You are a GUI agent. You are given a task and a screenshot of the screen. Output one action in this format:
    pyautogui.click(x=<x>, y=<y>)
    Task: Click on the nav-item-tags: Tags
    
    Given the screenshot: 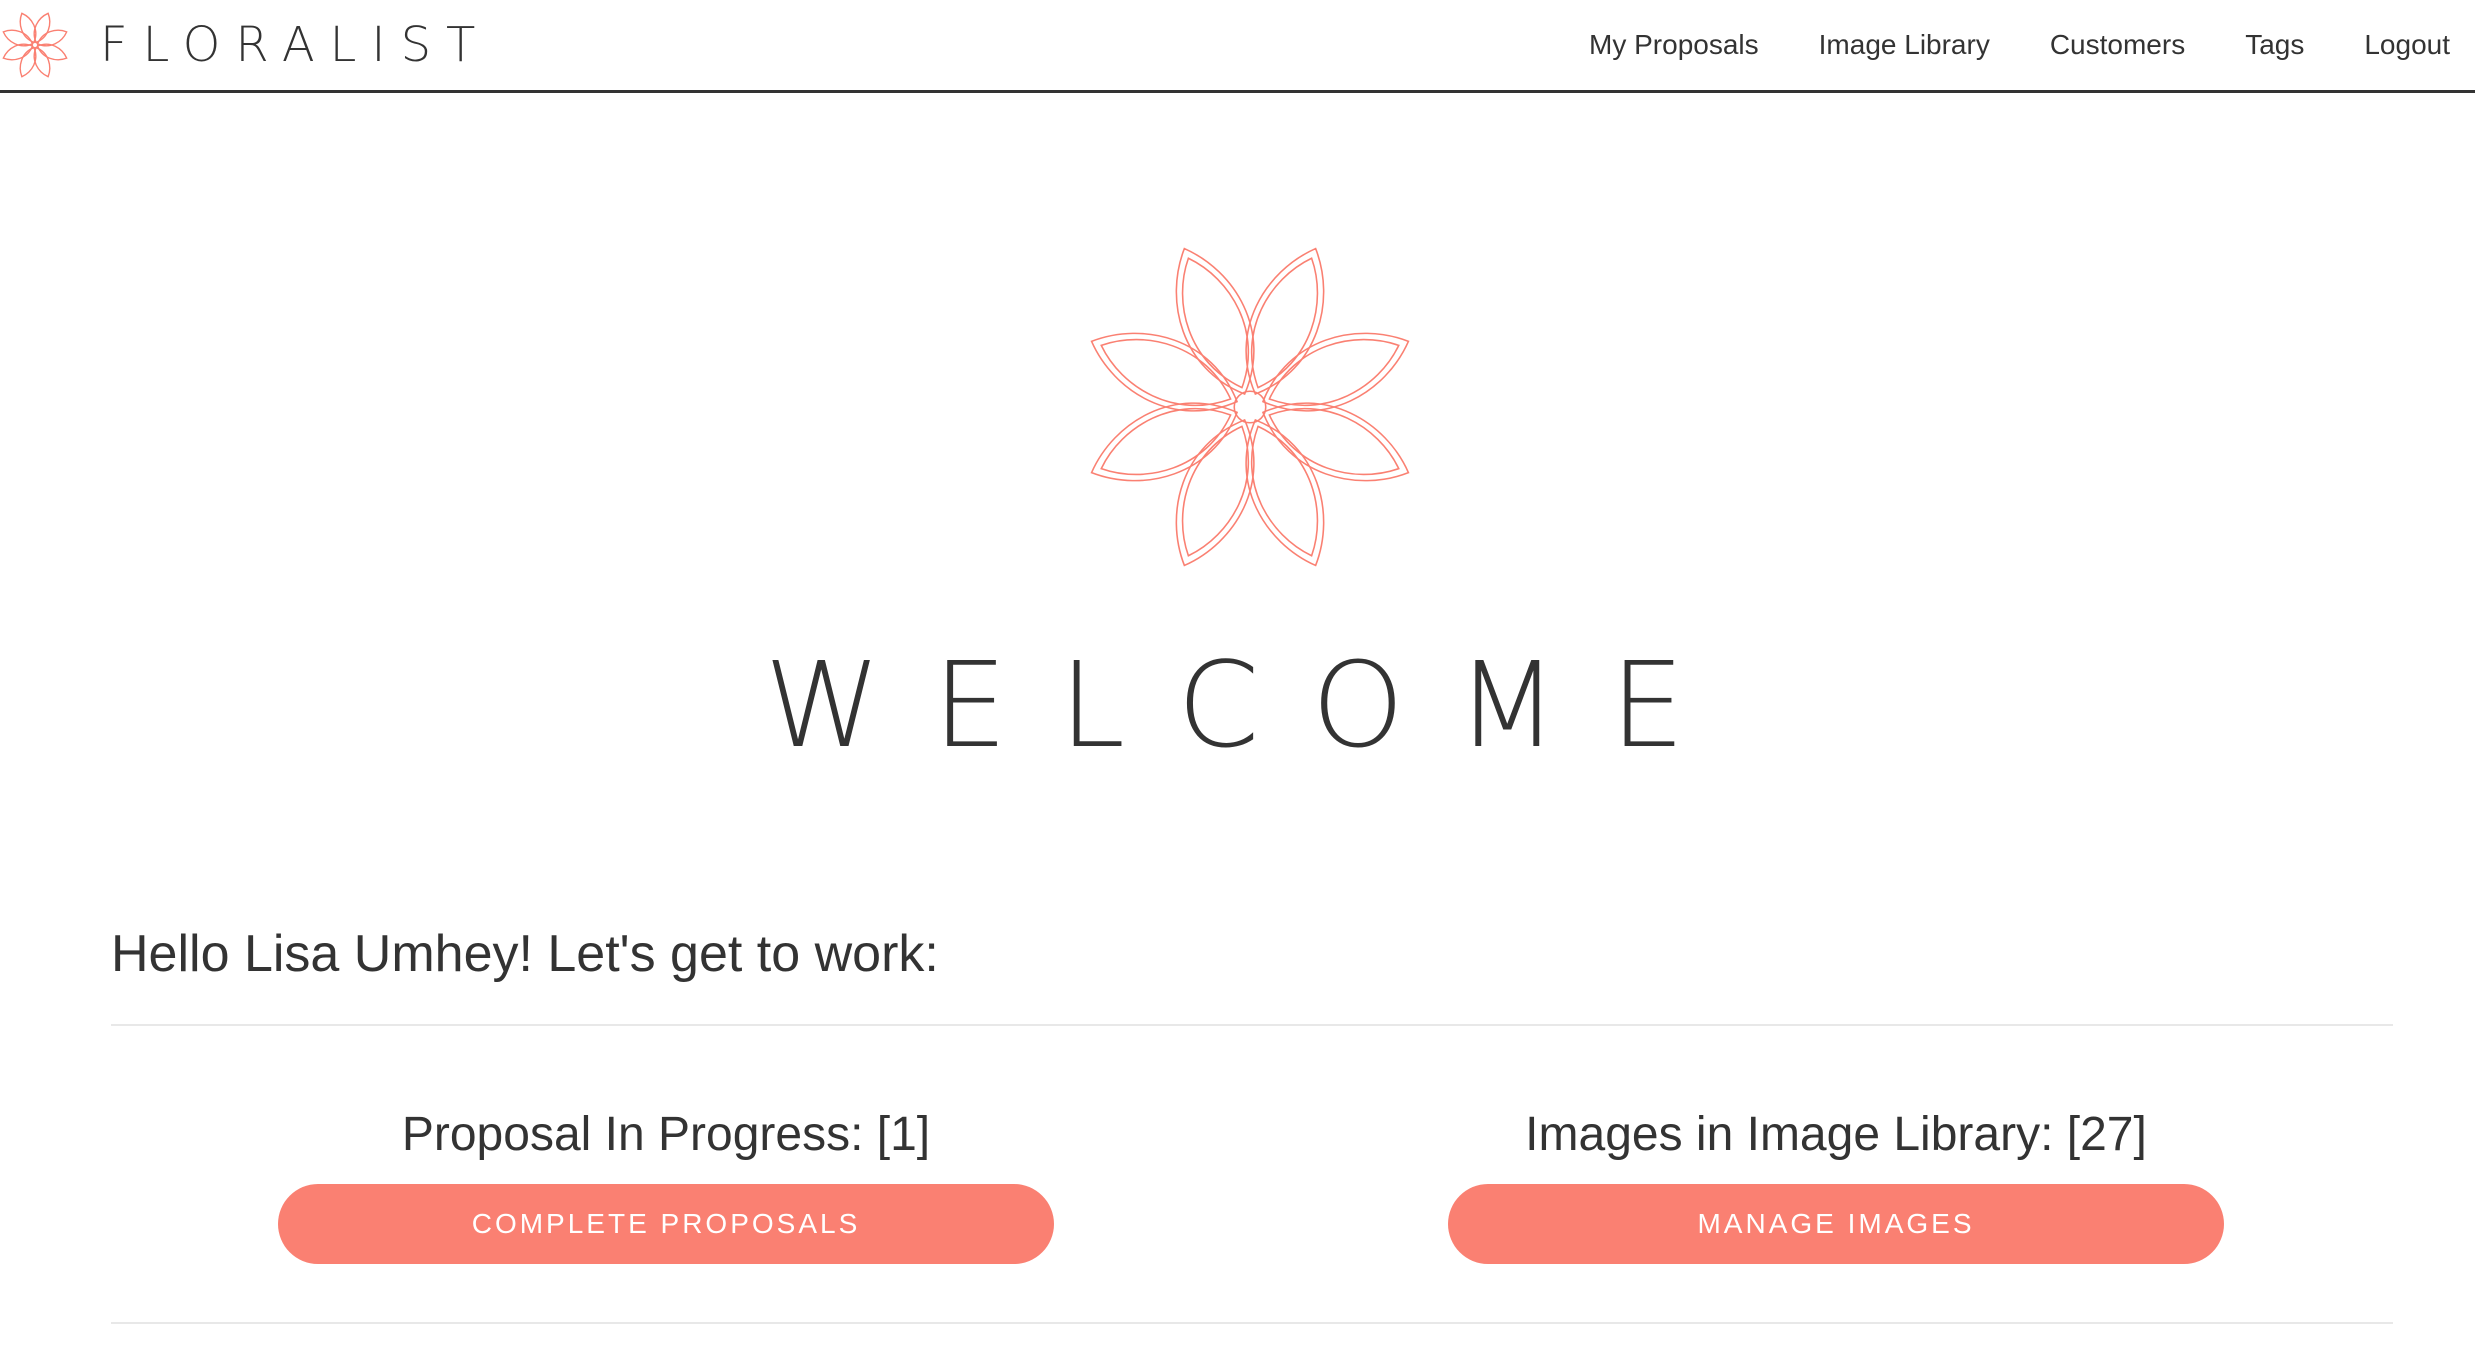 What is the action you would take?
    pyautogui.click(x=2274, y=45)
    